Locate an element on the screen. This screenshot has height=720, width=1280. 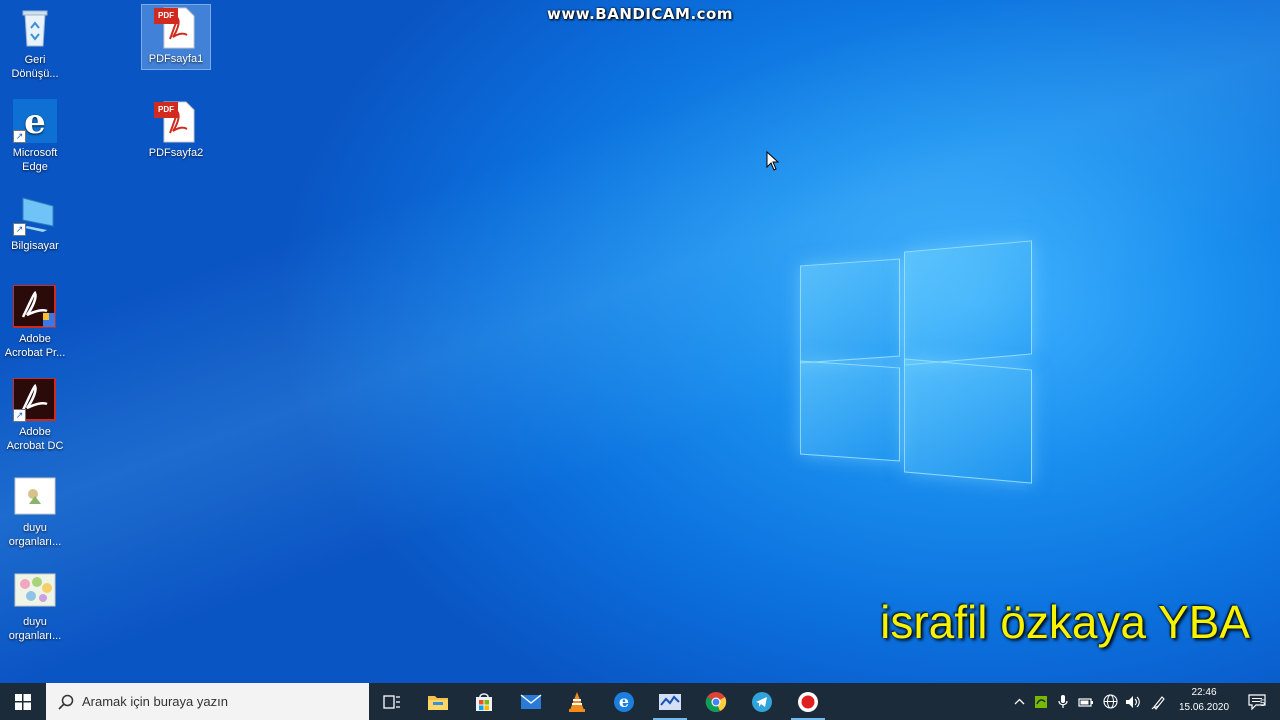
search-placeholder: Aramak için buraya yazın is located at coordinates (155, 701).